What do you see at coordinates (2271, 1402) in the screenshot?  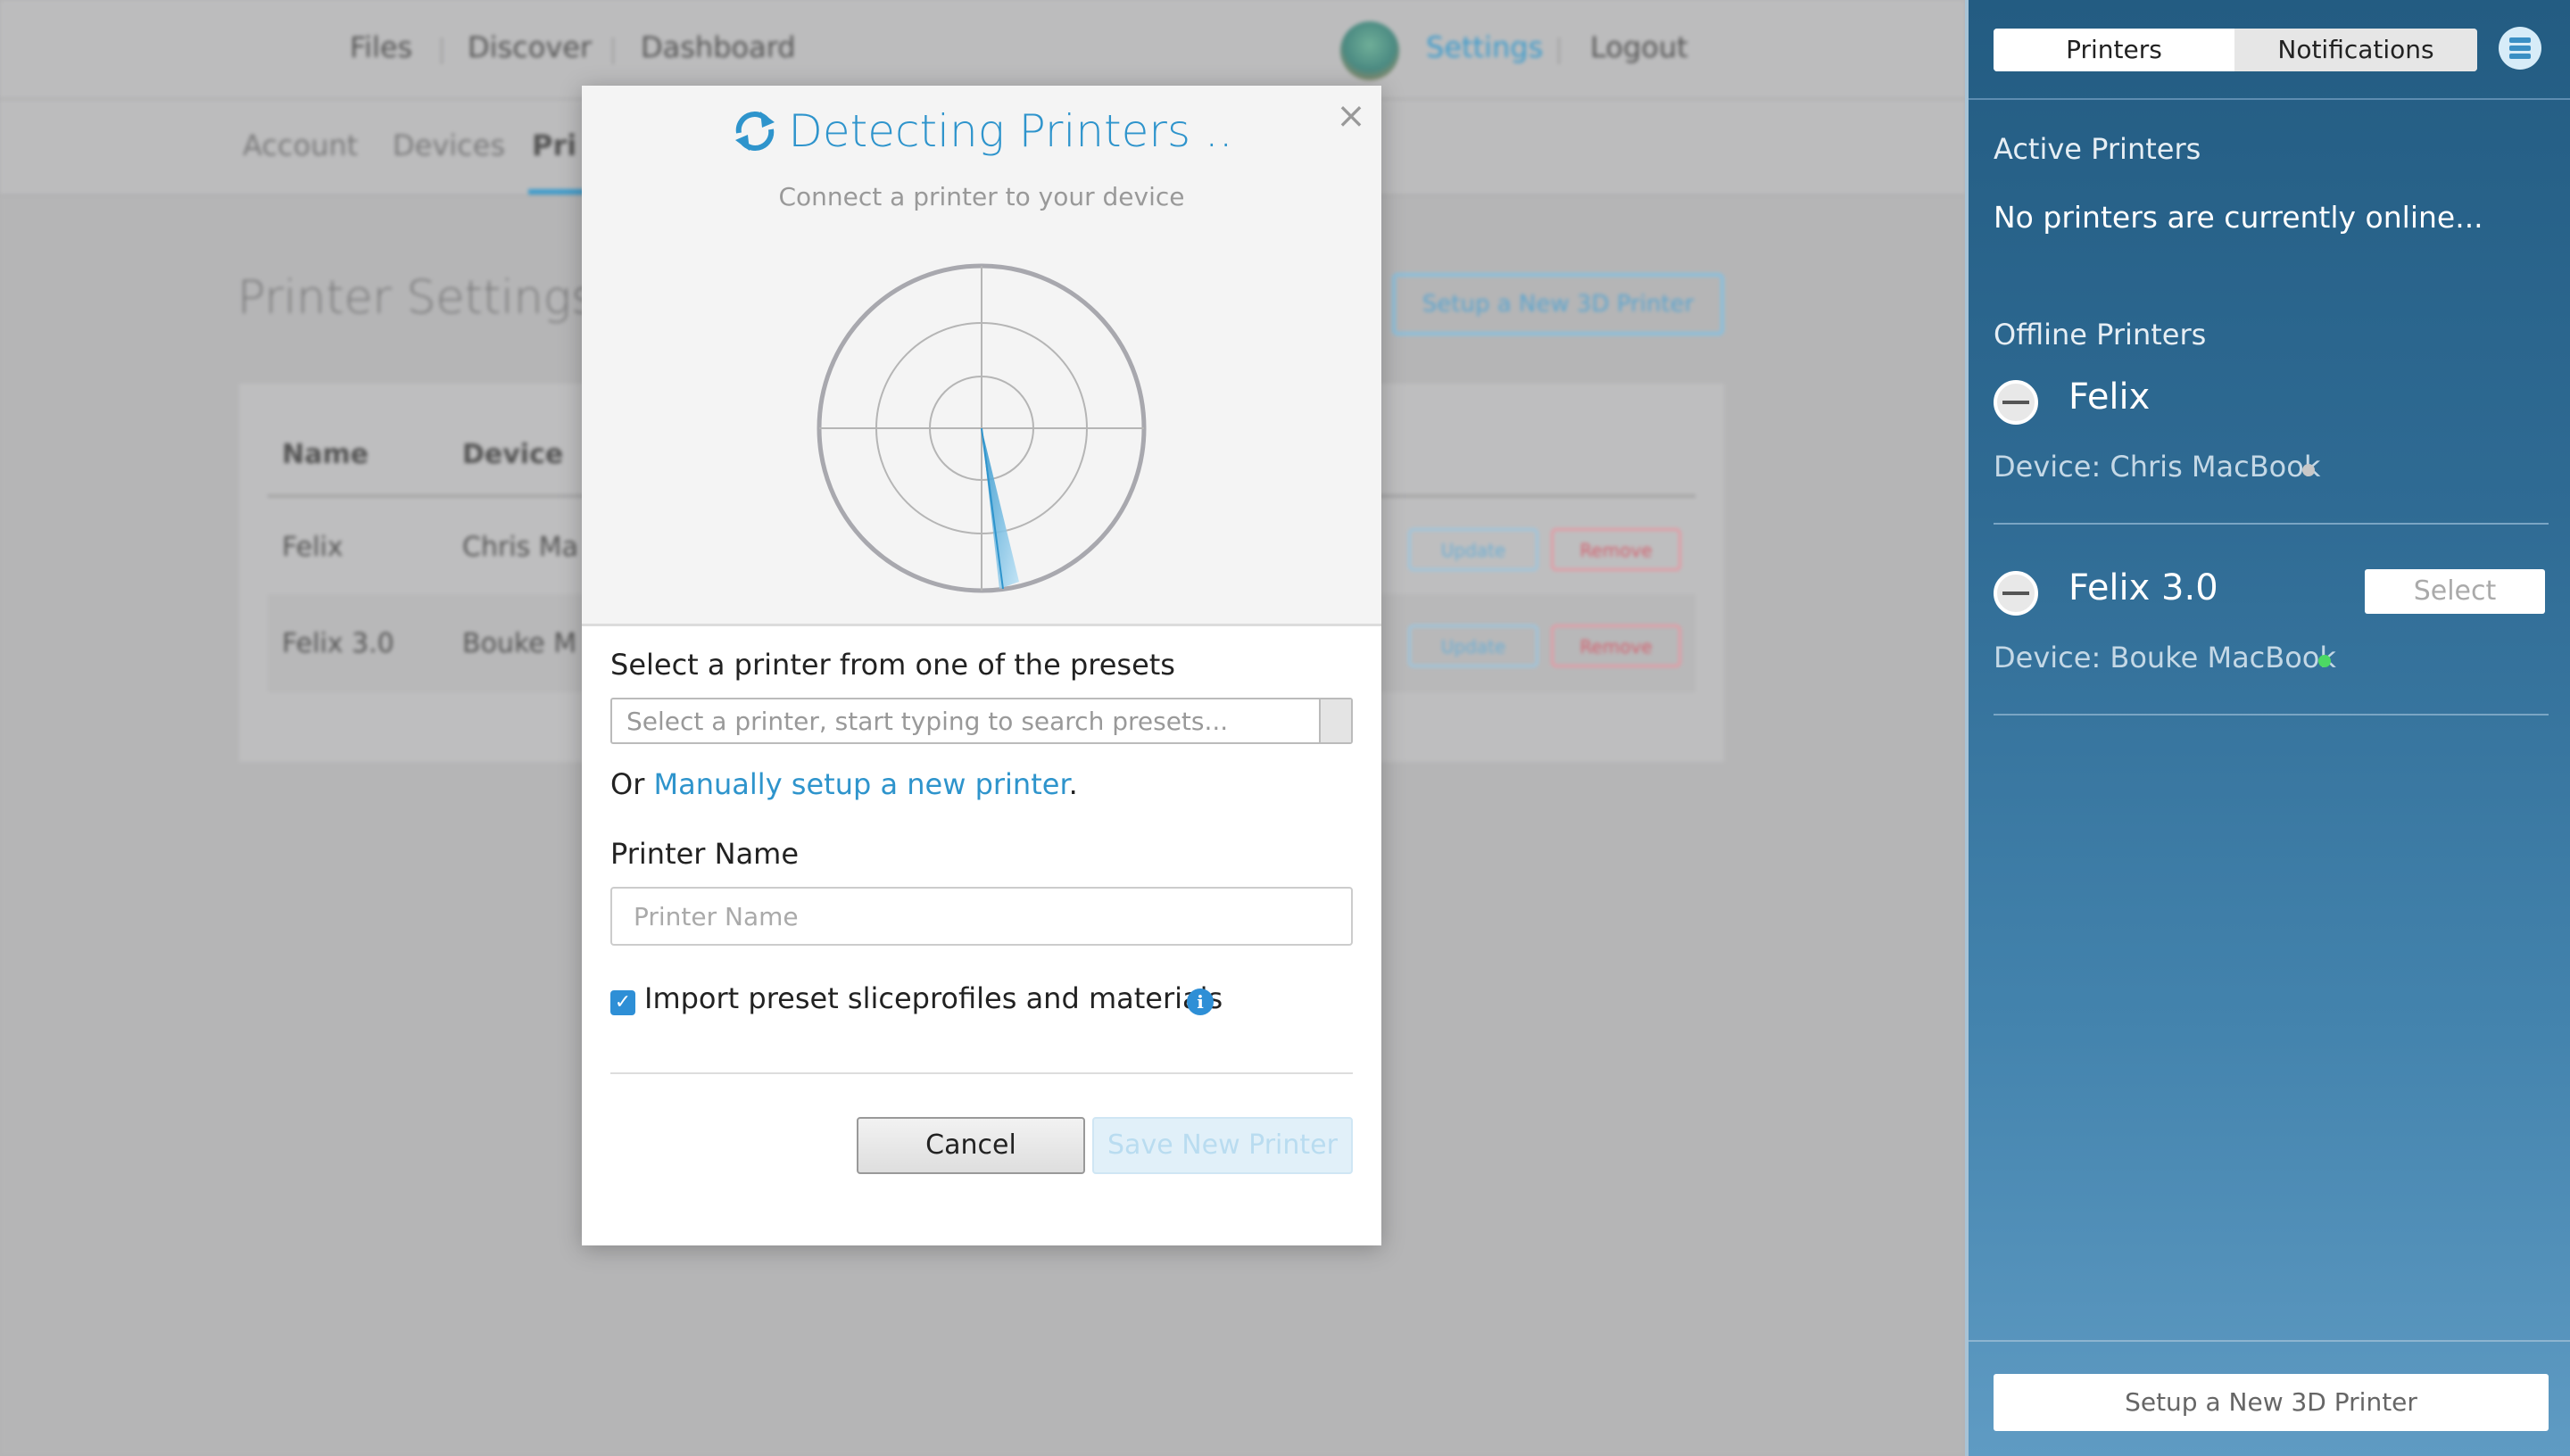 I see `setup-new-printer-button: Setup a New 3D Printer` at bounding box center [2271, 1402].